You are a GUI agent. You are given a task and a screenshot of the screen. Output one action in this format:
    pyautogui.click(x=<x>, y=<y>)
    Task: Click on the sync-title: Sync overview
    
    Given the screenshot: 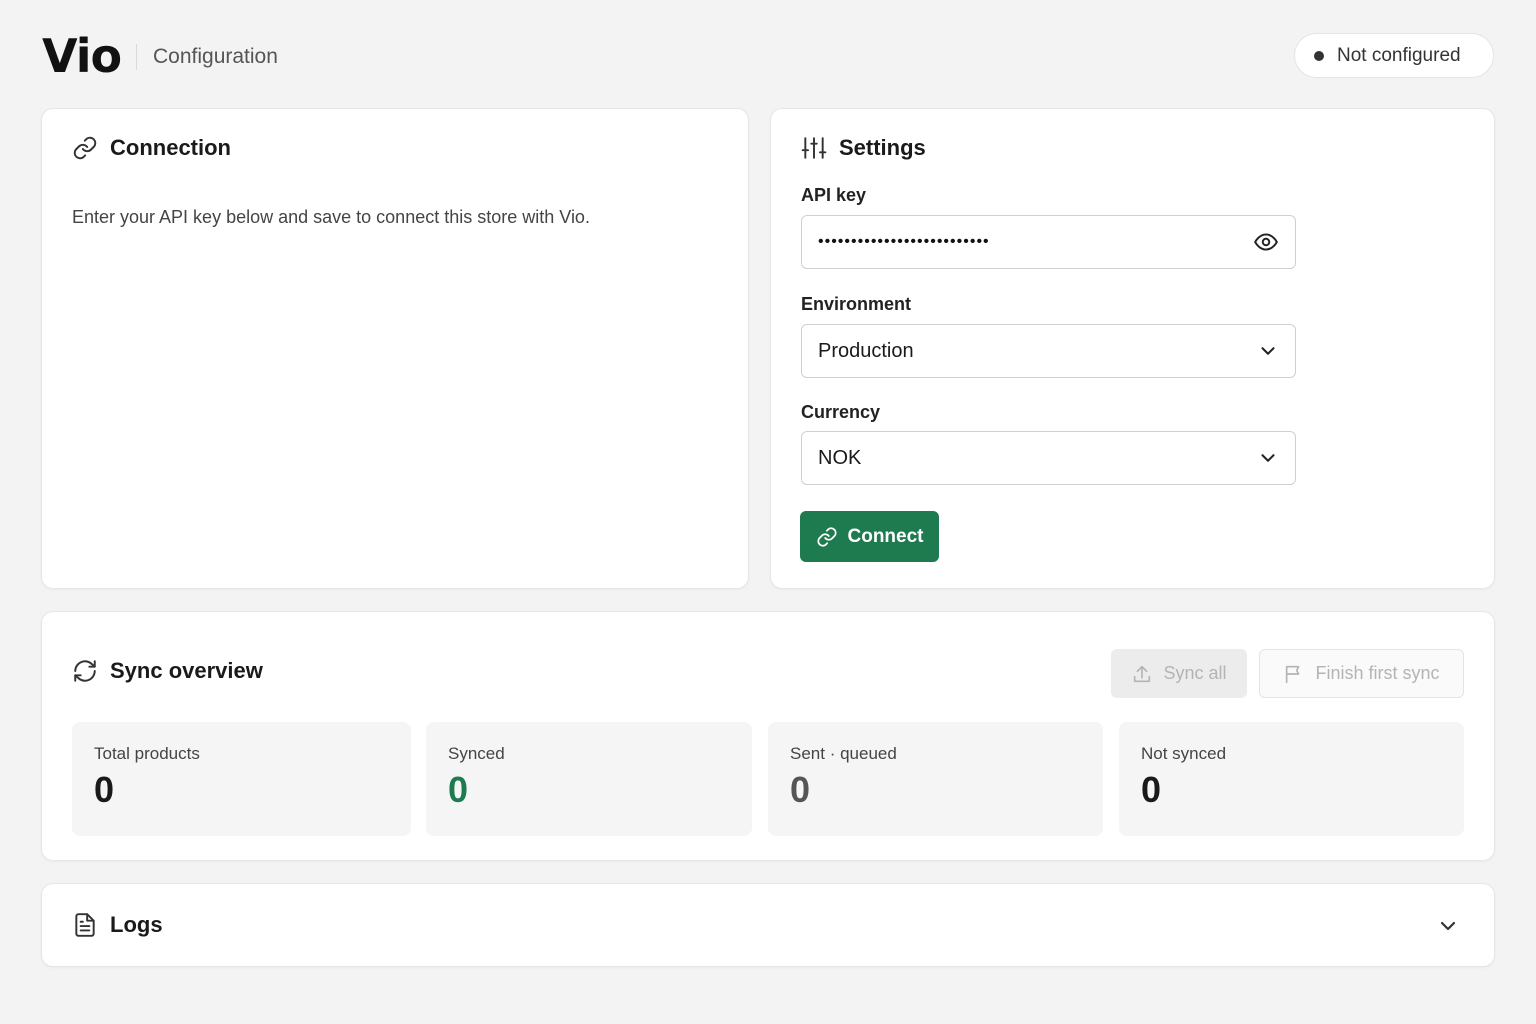 What is the action you would take?
    pyautogui.click(x=186, y=670)
    